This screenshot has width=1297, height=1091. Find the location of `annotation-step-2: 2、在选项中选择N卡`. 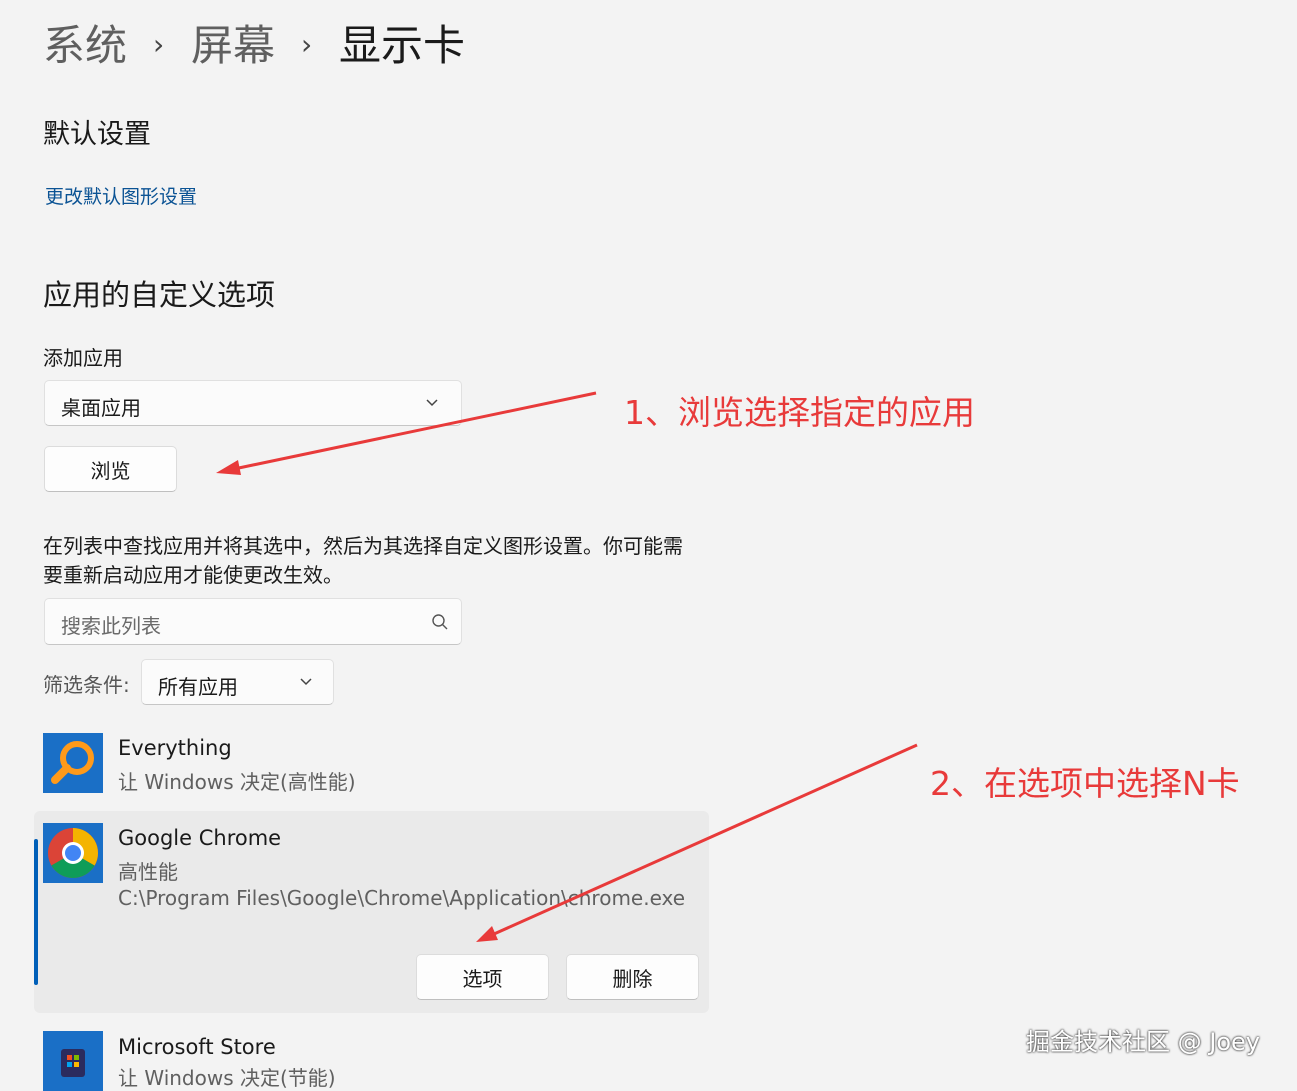

annotation-step-2: 2、在选项中选择N卡 is located at coordinates (1085, 783).